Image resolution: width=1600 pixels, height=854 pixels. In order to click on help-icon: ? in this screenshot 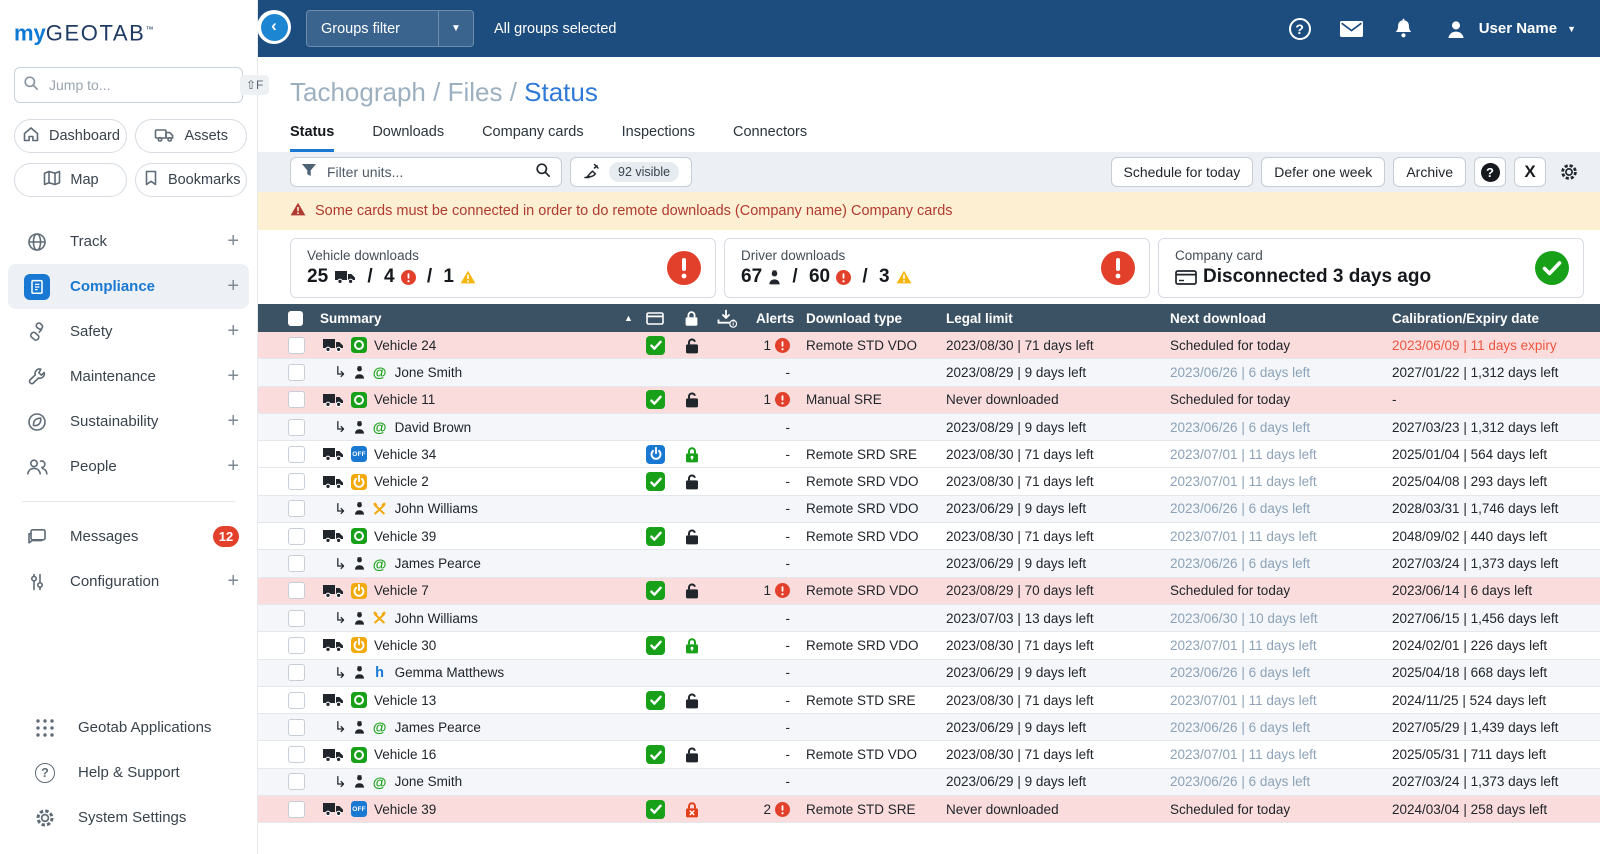, I will do `click(1300, 29)`.